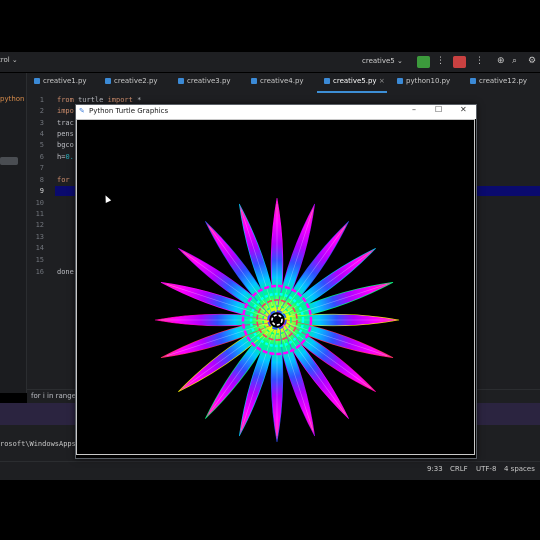 The image size is (540, 540). Describe the element at coordinates (532, 61) in the screenshot. I see `settings-icon: ⚙` at that location.